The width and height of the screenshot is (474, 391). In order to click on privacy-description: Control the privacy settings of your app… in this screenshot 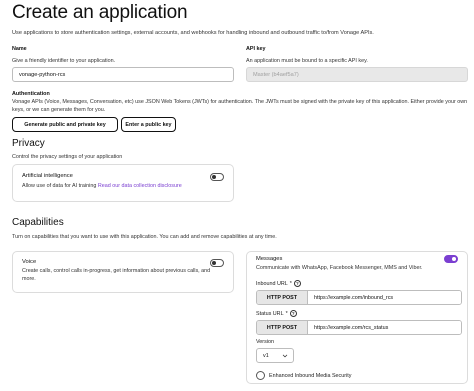, I will do `click(67, 157)`.